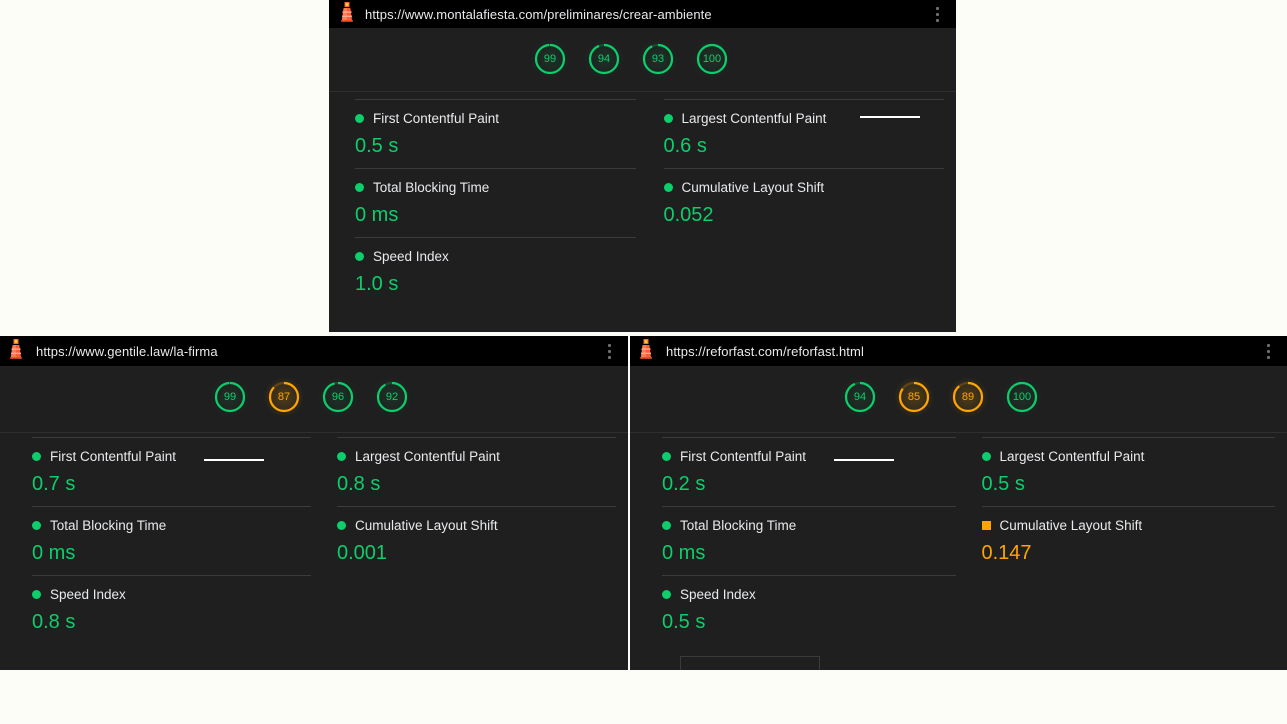 The image size is (1287, 724). Describe the element at coordinates (495, 133) in the screenshot. I see `metric-item: First Contentful Paint 0.5 s` at that location.